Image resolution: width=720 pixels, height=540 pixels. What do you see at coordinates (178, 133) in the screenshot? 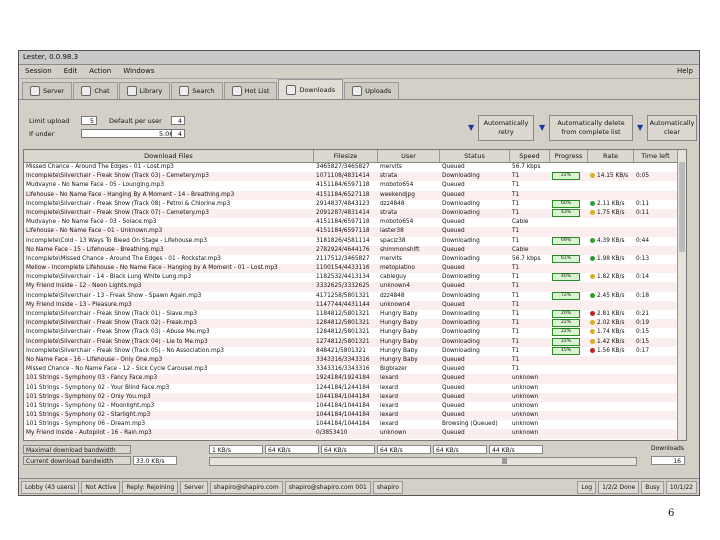
I see `if-under-count-spinner: 4` at bounding box center [178, 133].